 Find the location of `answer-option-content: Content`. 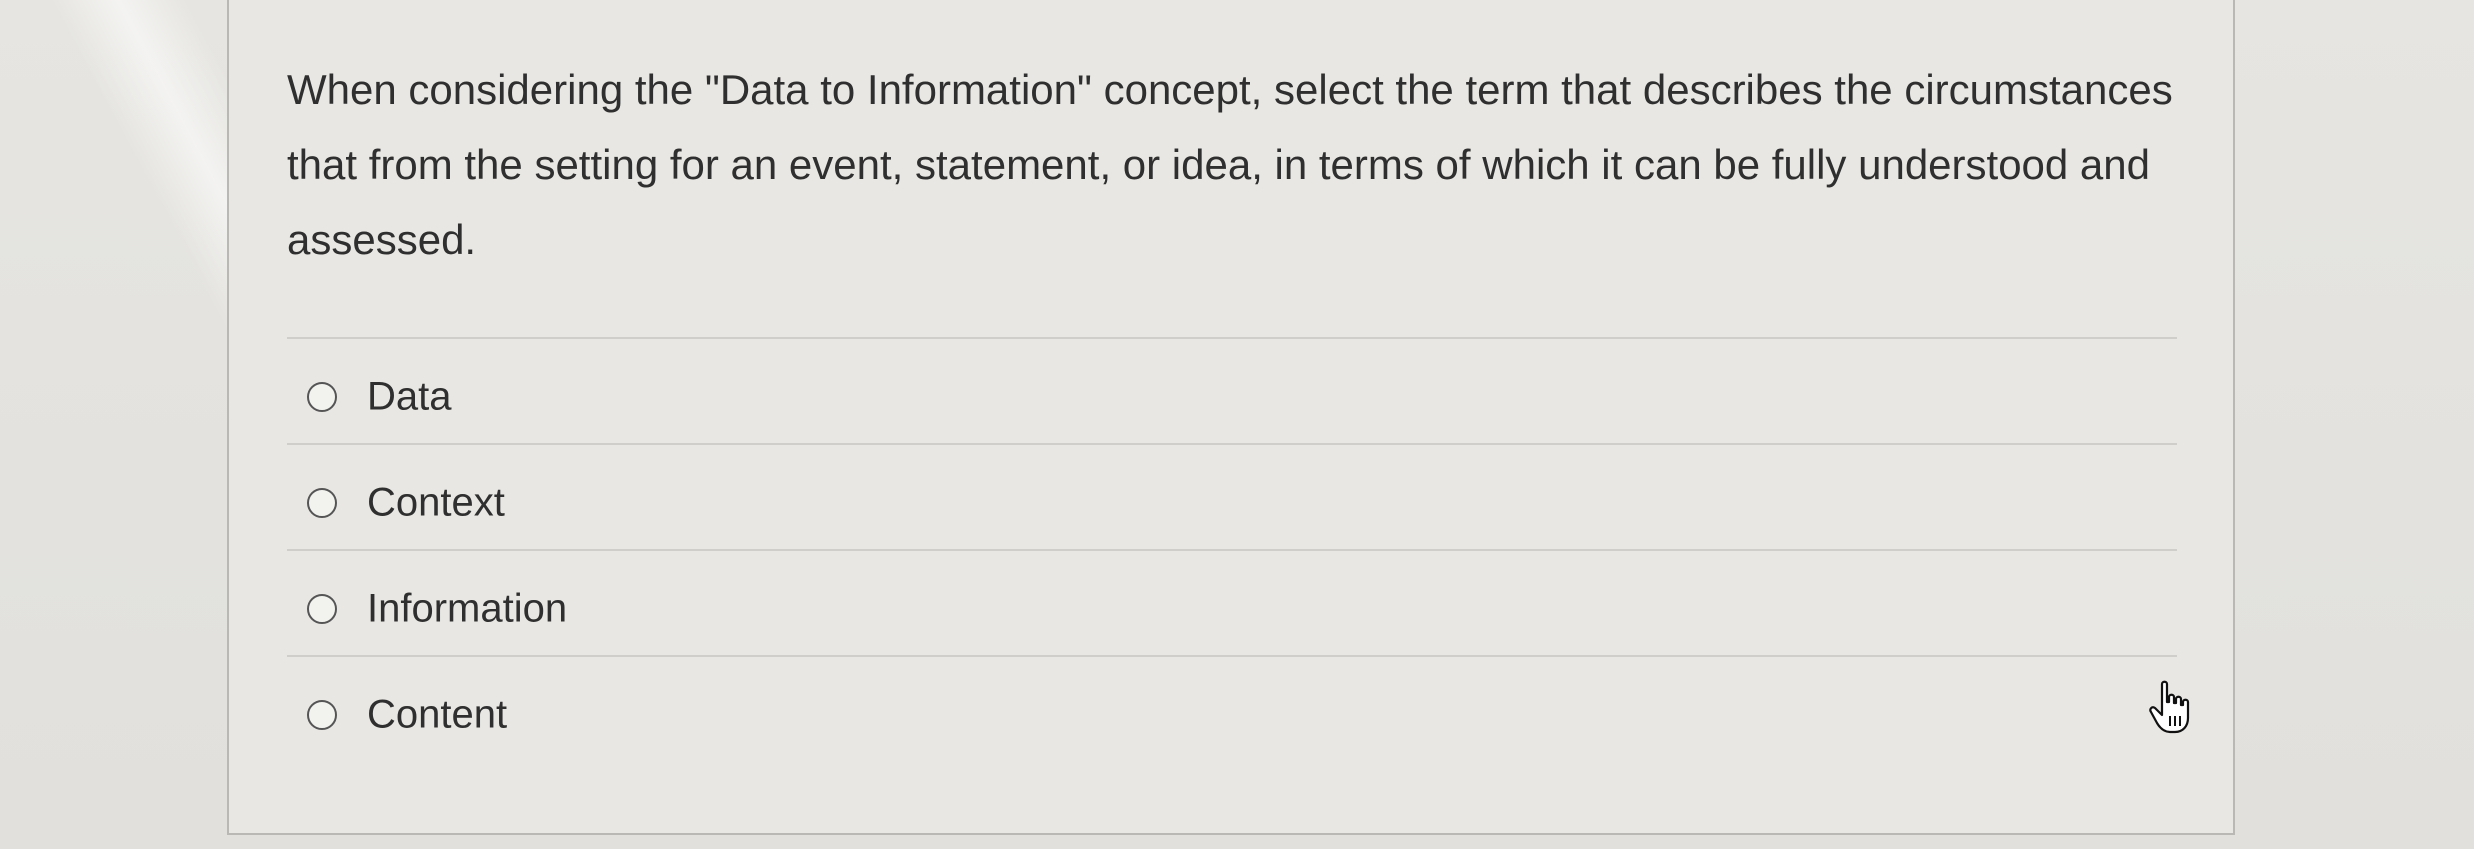

answer-option-content: Content is located at coordinates (1232, 708).